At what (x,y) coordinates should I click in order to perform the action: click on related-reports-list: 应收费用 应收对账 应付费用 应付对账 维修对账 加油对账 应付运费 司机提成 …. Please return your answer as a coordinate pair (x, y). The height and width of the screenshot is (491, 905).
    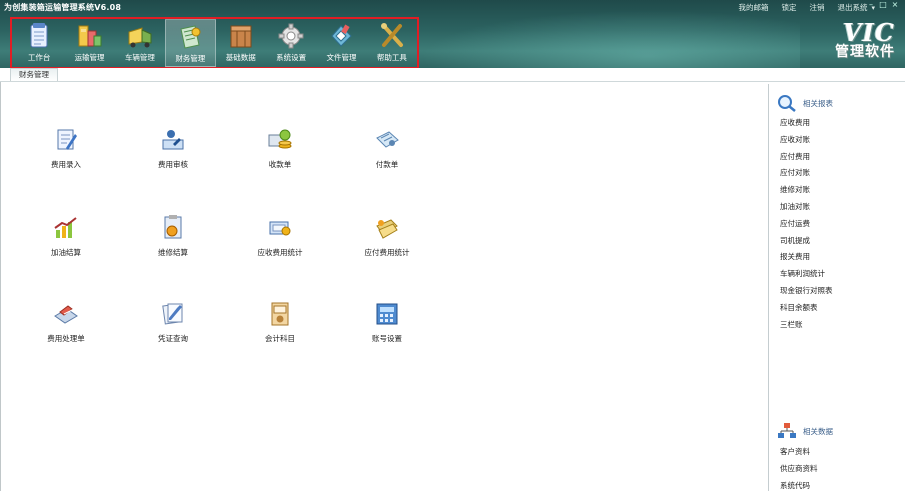
    Looking at the image, I should click on (806, 224).